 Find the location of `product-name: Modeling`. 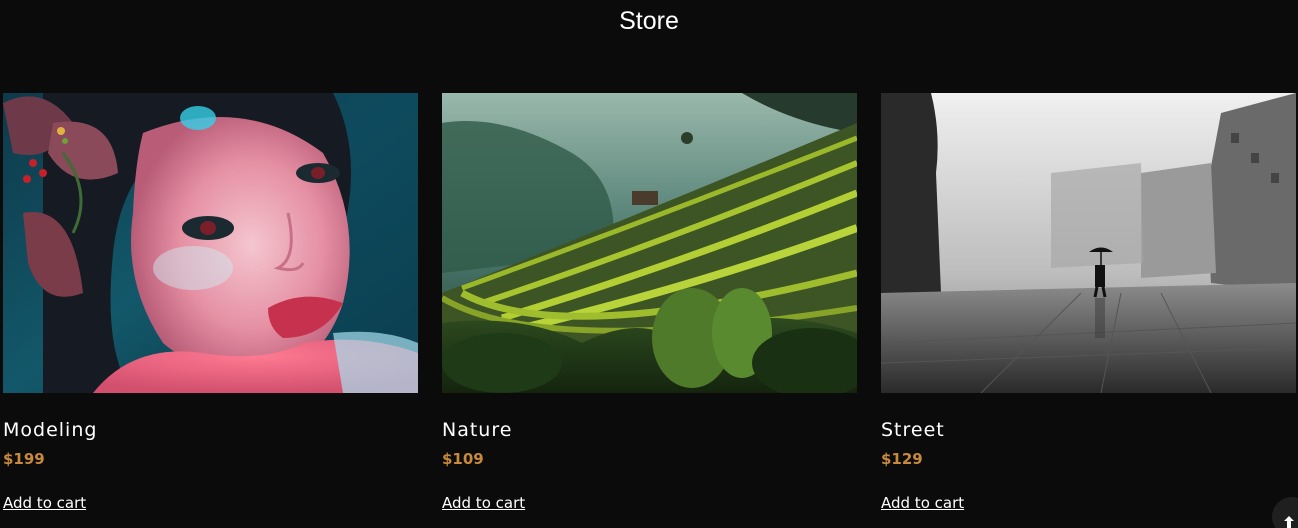

product-name: Modeling is located at coordinates (50, 430).